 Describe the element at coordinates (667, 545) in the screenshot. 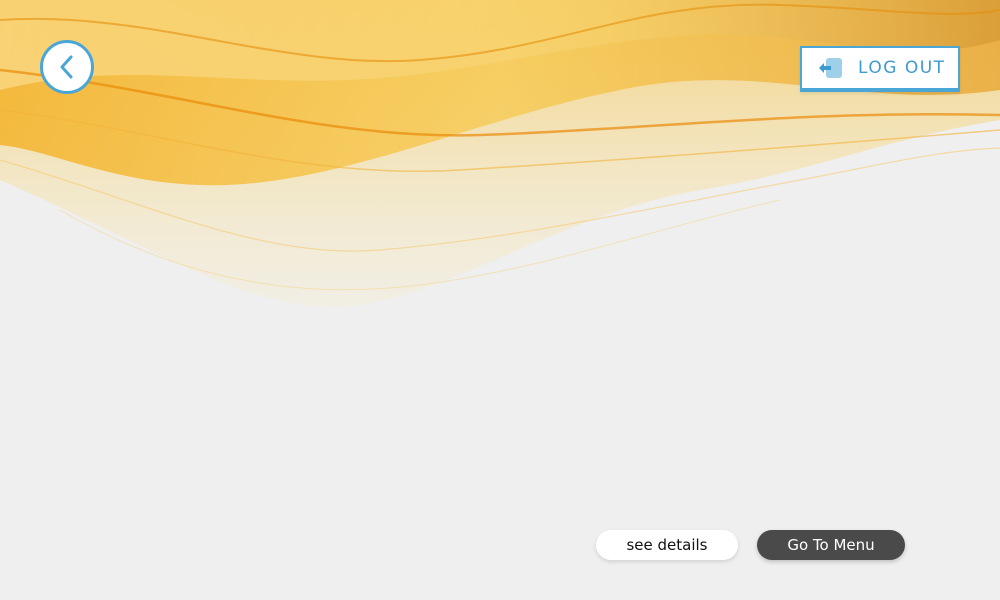

I see `see-details-button: see details` at that location.